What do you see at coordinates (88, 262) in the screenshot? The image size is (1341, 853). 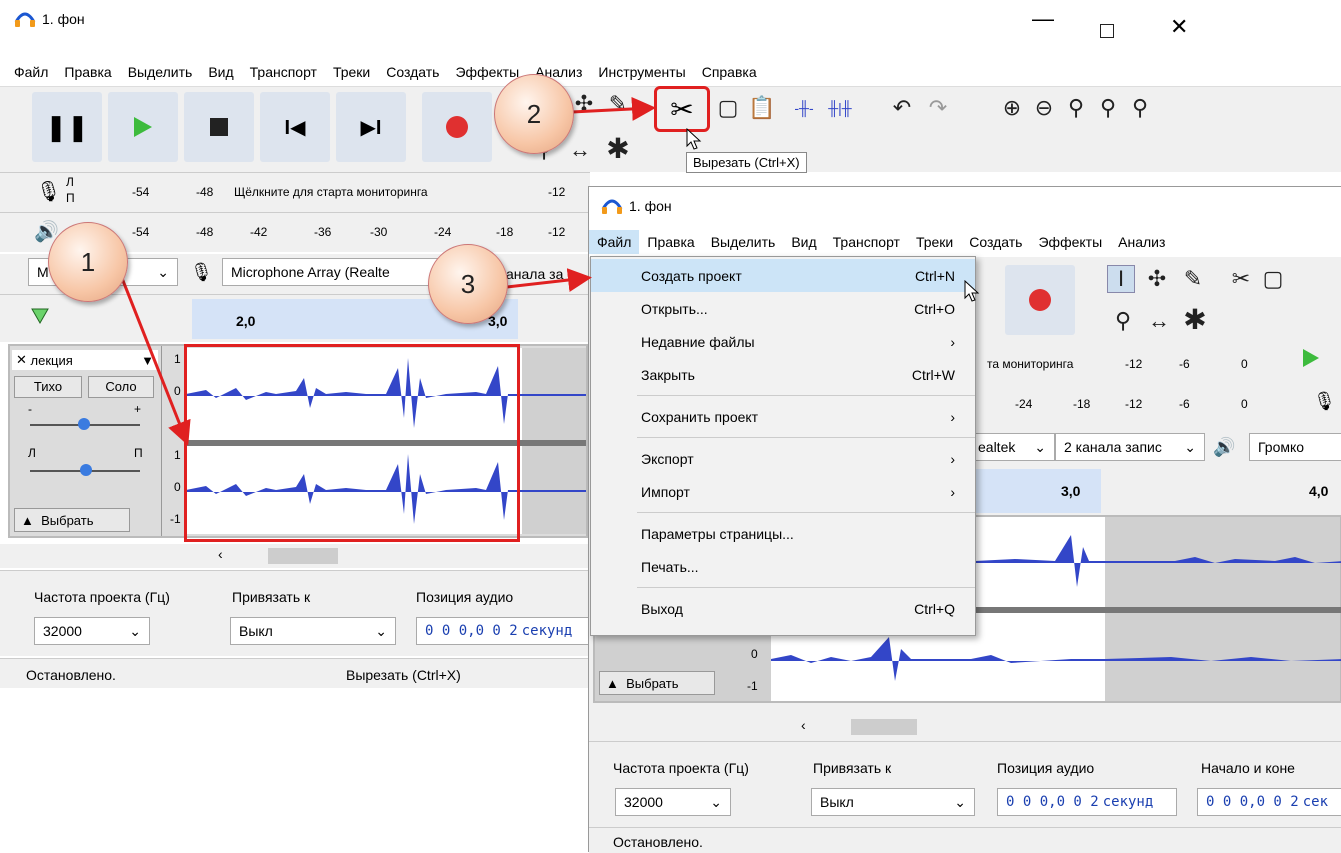 I see `callout-1: 1` at bounding box center [88, 262].